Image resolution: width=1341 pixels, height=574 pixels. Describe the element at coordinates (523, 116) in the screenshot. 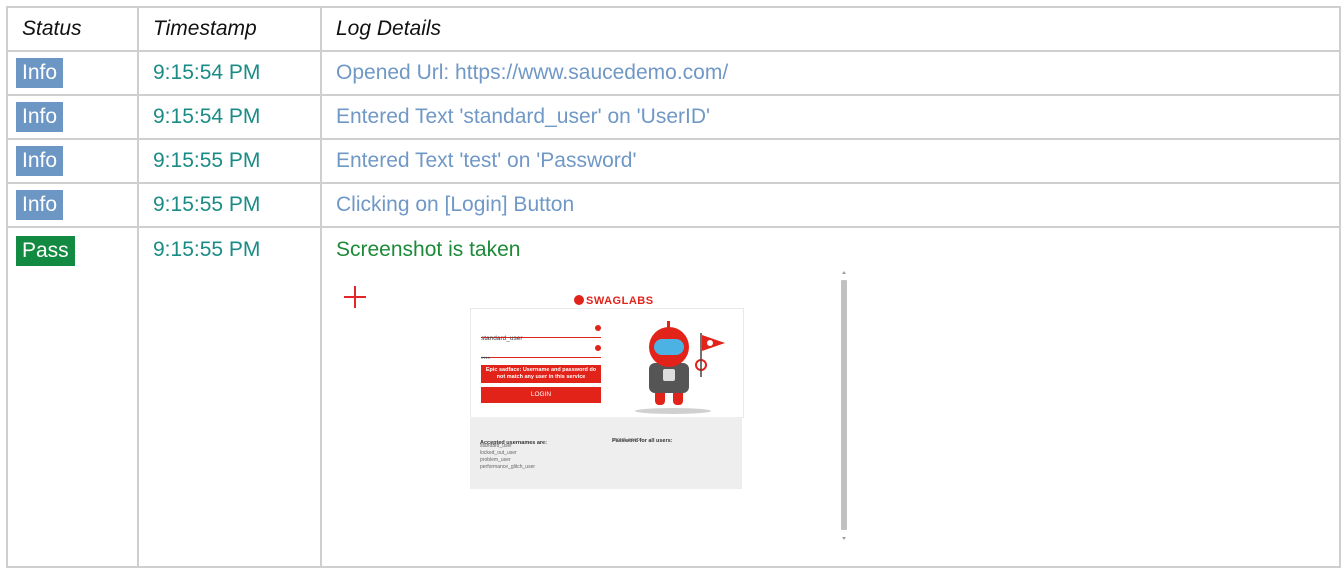

I see `log-detail: Entered Text 'standard_user' on 'UserID'` at that location.